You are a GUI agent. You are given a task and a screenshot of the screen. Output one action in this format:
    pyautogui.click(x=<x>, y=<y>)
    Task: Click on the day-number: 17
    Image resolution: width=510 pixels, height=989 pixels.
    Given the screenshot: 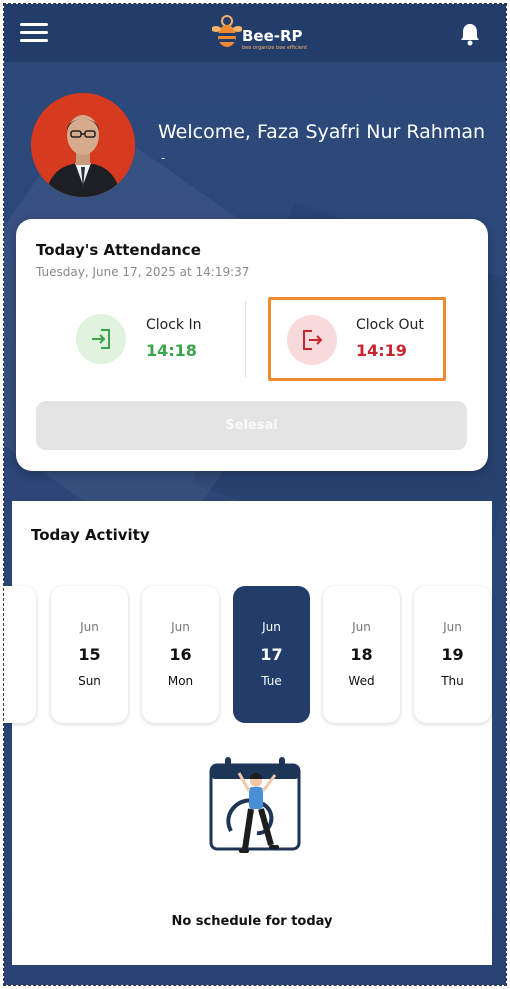 What is the action you would take?
    pyautogui.click(x=271, y=654)
    